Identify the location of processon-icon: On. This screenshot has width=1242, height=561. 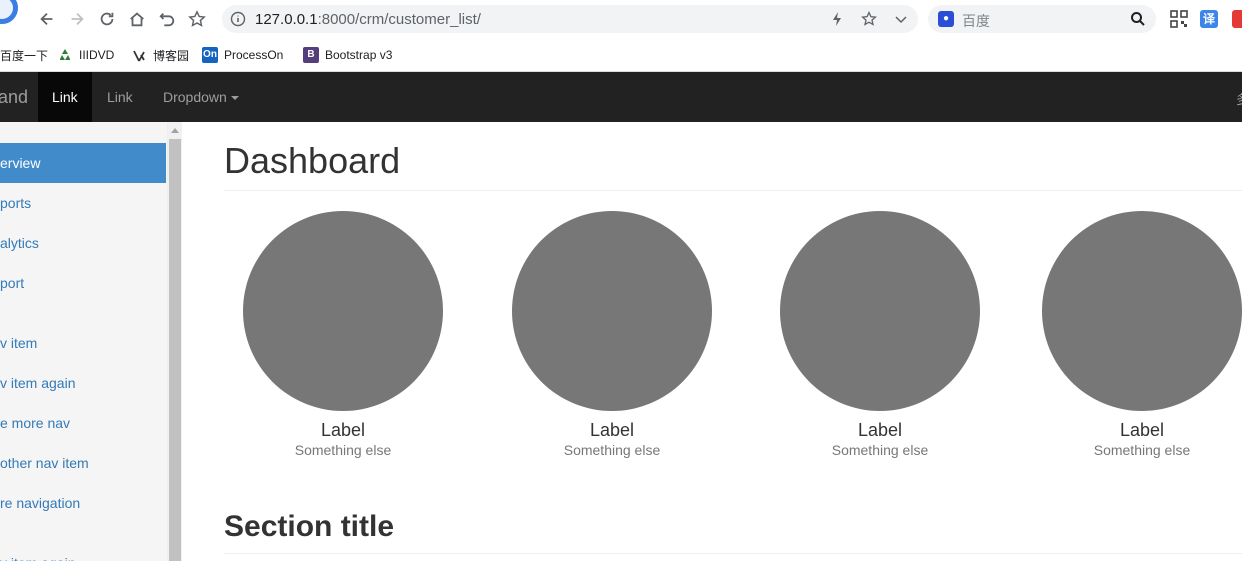
(210, 55).